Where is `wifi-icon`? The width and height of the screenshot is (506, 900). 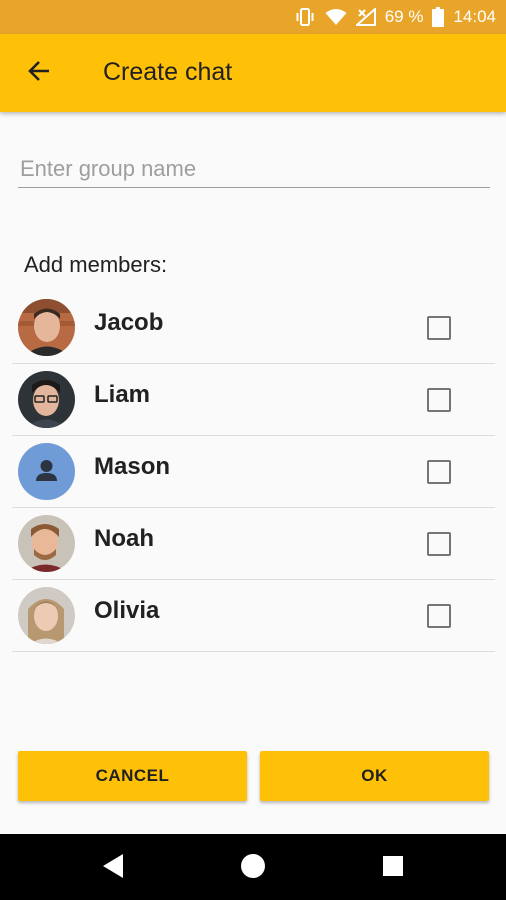
wifi-icon is located at coordinates (336, 17).